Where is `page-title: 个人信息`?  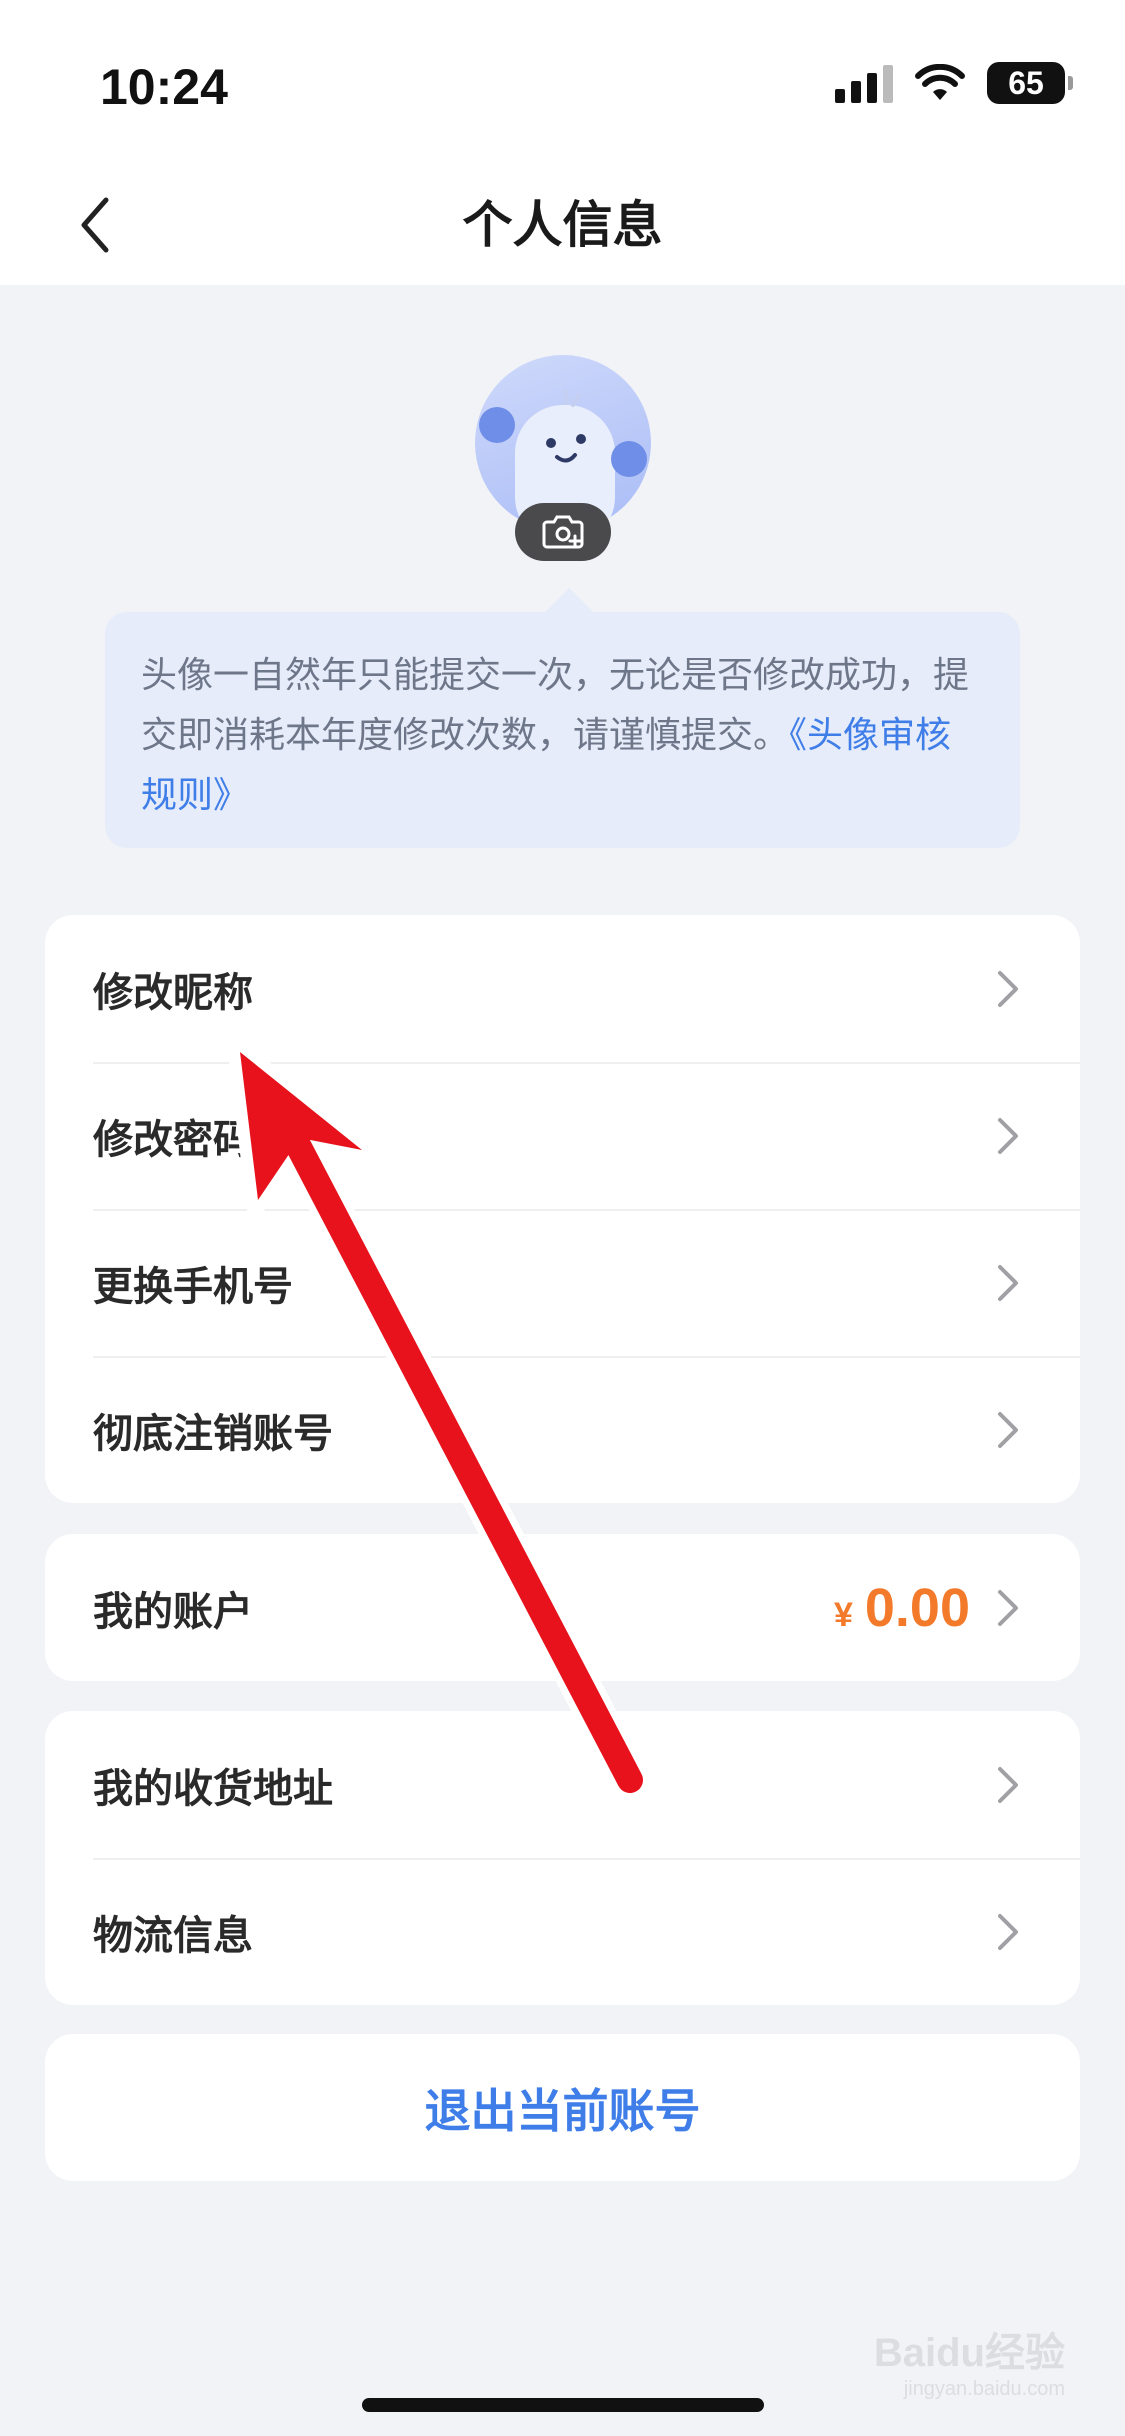
page-title: 个人信息 is located at coordinates (562, 225).